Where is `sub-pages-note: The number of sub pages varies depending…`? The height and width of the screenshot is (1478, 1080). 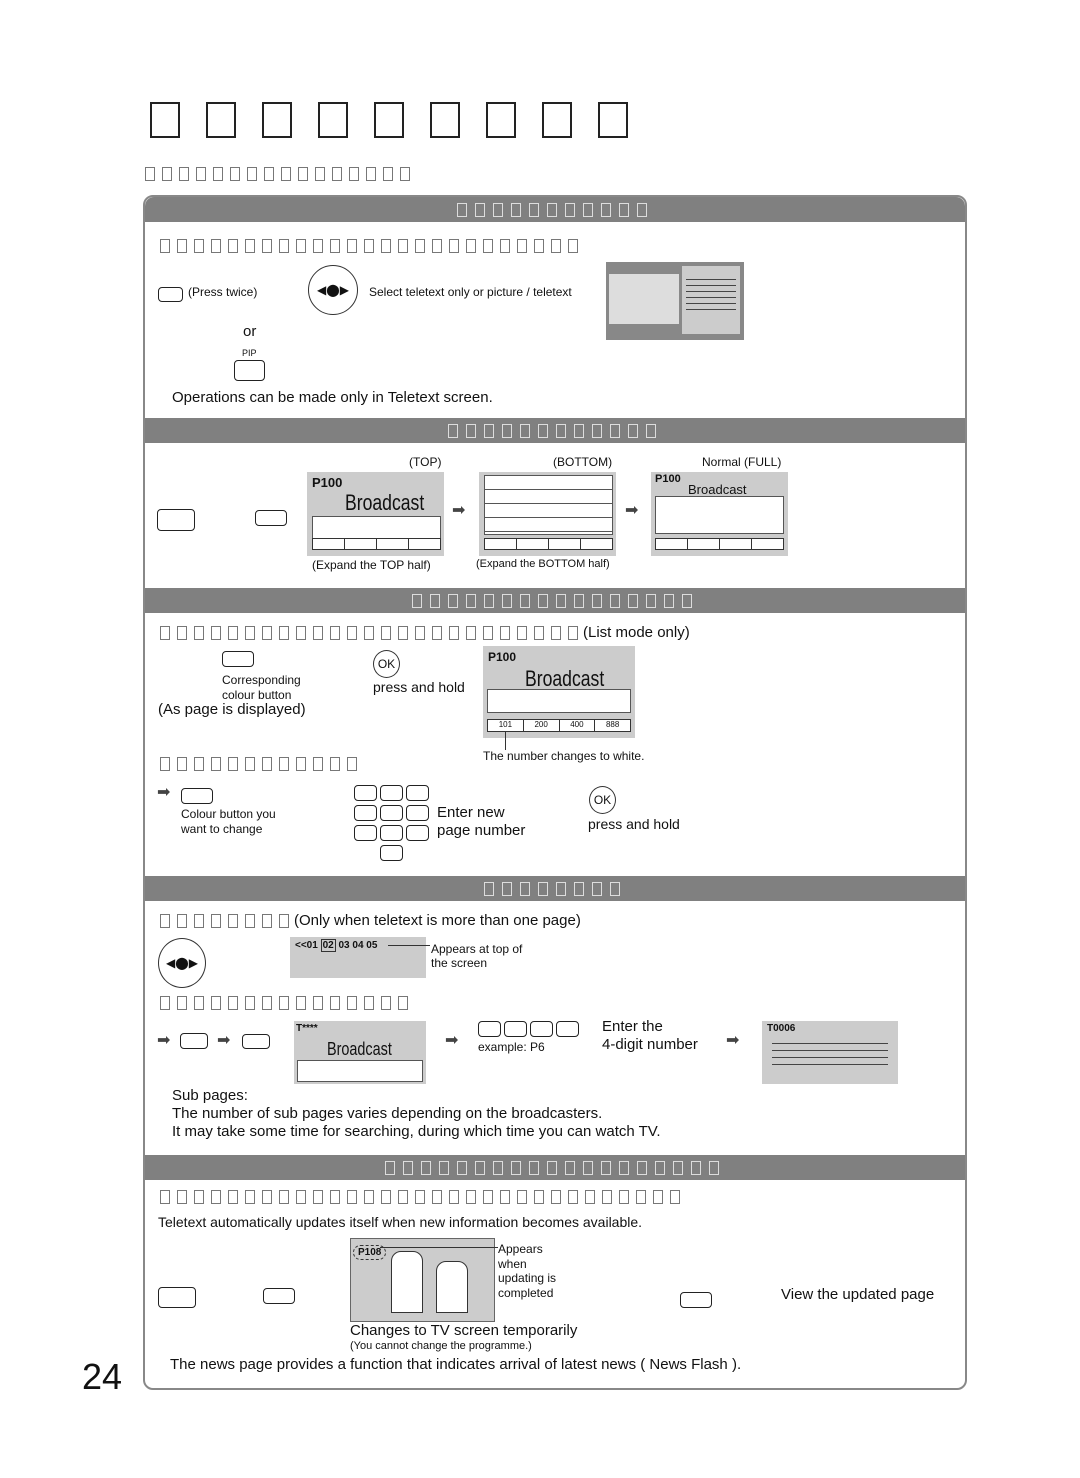
sub-pages-note: The number of sub pages varies depending… is located at coordinates (387, 1113).